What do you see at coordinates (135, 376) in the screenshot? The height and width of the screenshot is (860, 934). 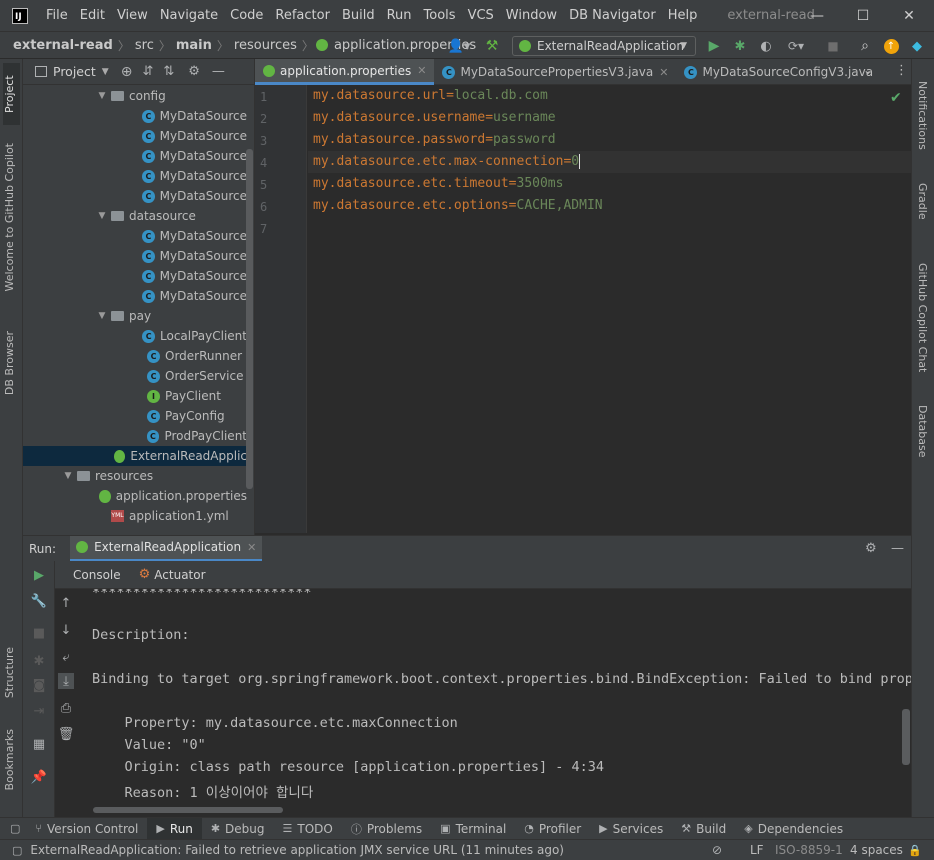 I see `tree-item: C OrderService` at bounding box center [135, 376].